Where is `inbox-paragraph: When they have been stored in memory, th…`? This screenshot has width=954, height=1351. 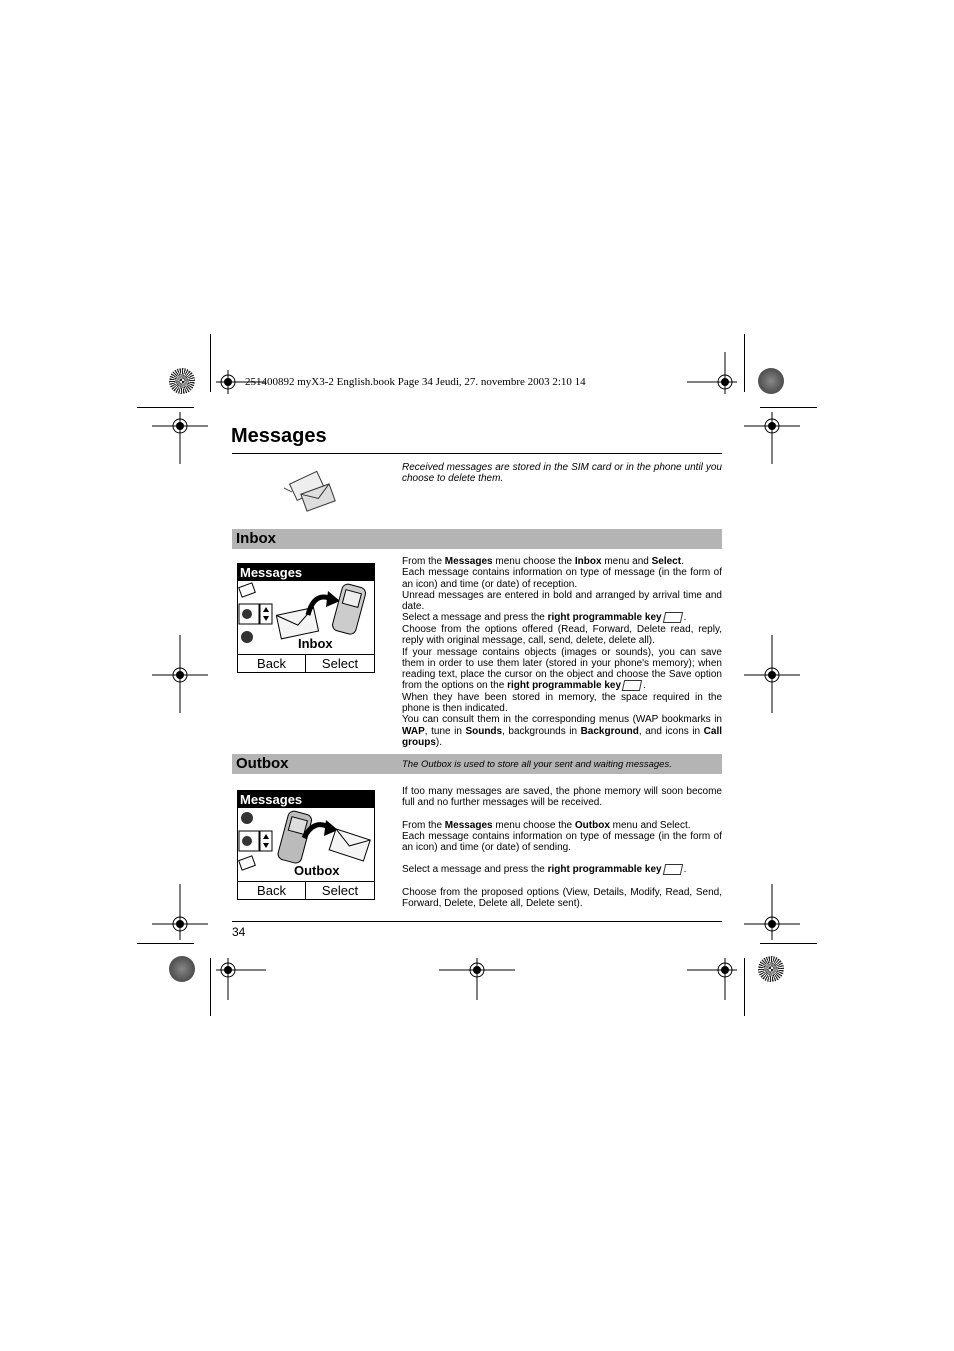
inbox-paragraph: When they have been stored in memory, th… is located at coordinates (562, 703).